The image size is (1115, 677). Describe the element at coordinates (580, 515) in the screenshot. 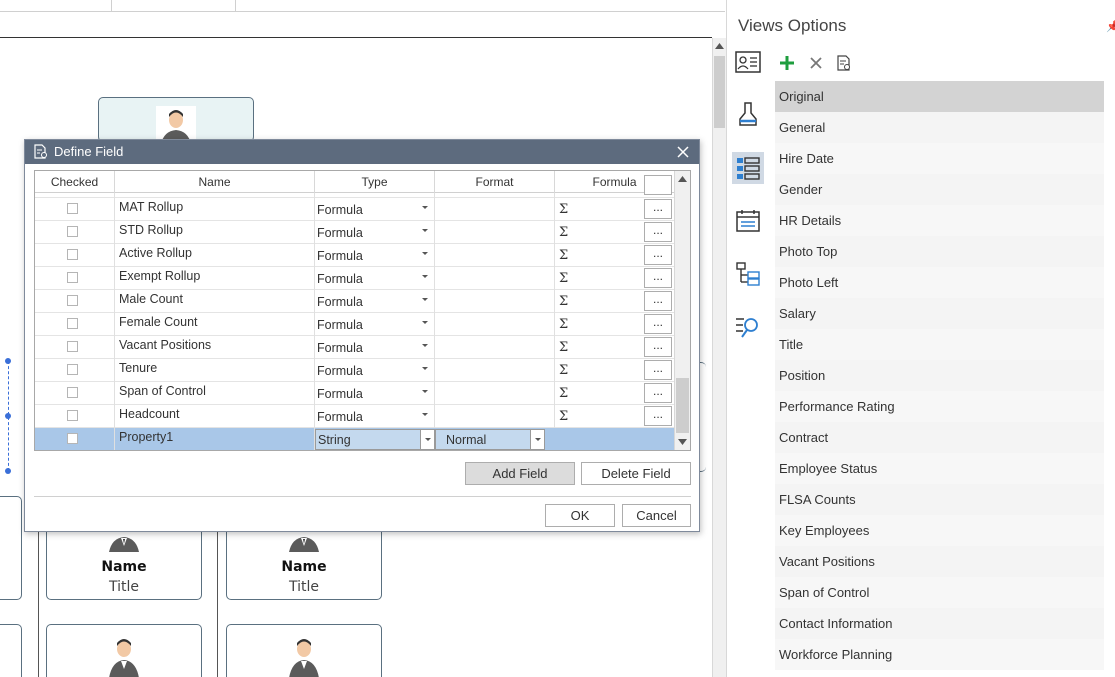

I see `ok-button: OK` at that location.